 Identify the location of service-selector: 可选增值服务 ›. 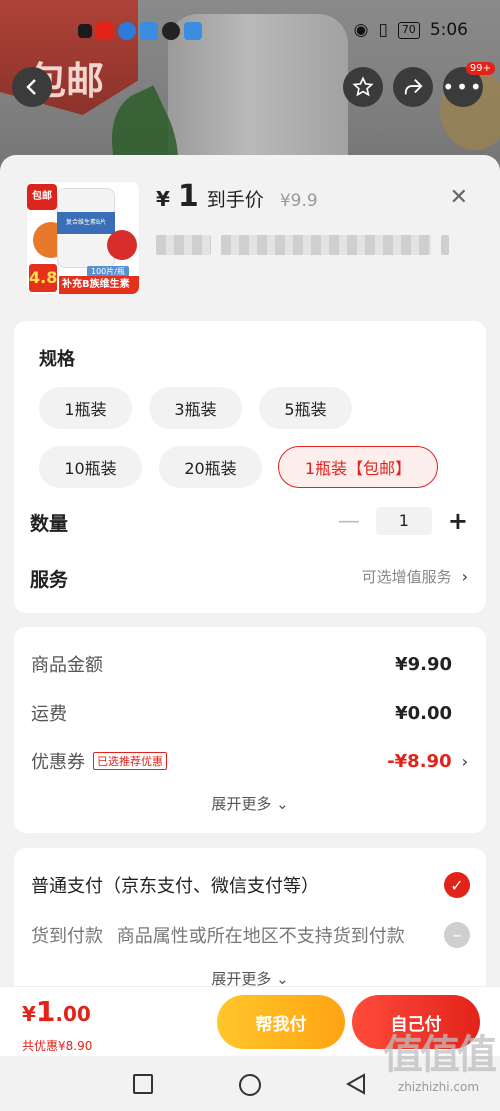
(415, 576).